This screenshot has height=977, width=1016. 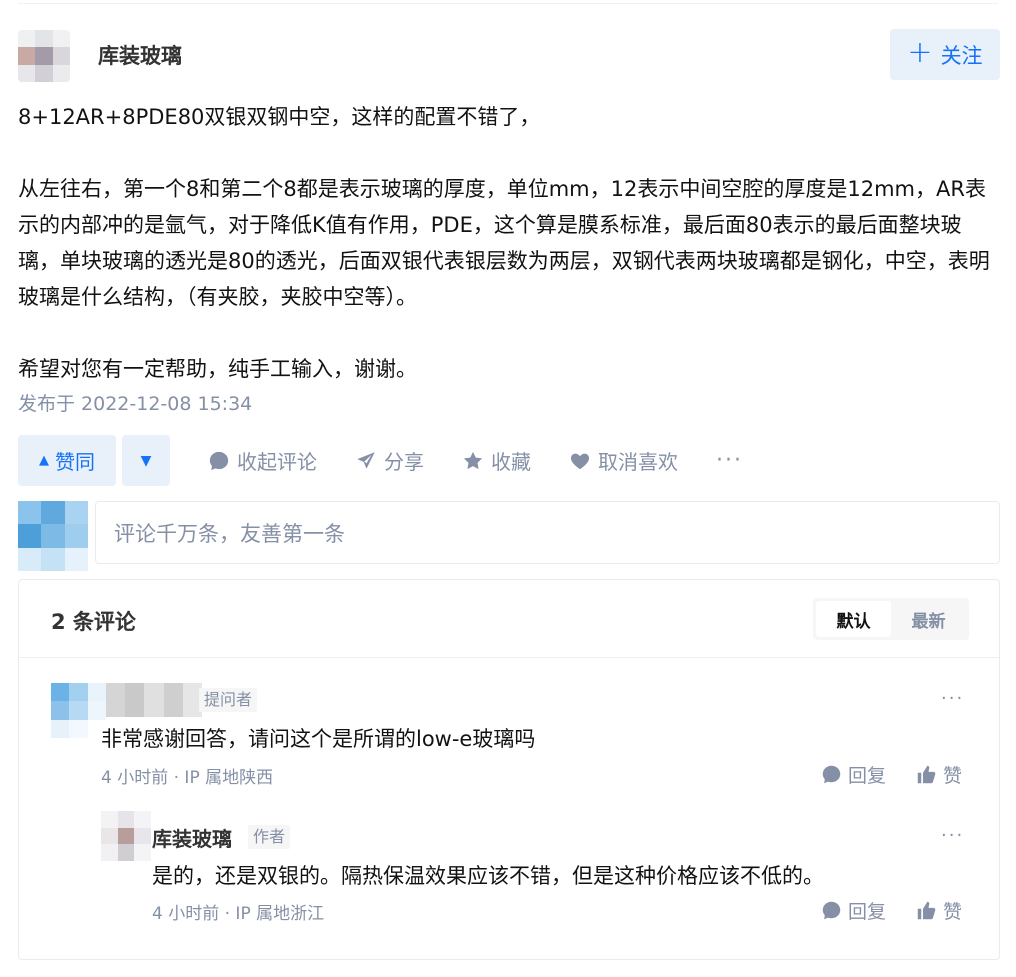 I want to click on comments-sort-switch: 默认 最新, so click(x=891, y=619).